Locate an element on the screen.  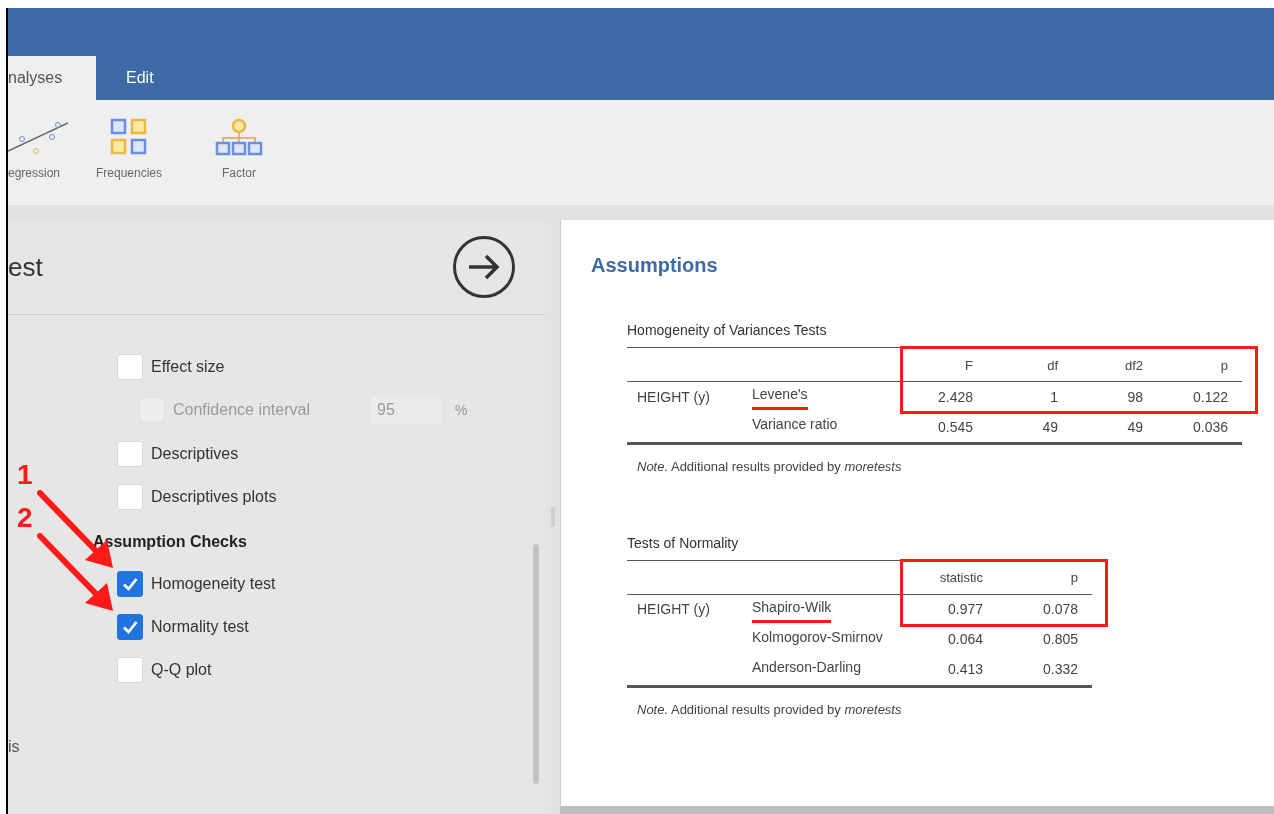
results-heading: Assumptions is located at coordinates (655, 265).